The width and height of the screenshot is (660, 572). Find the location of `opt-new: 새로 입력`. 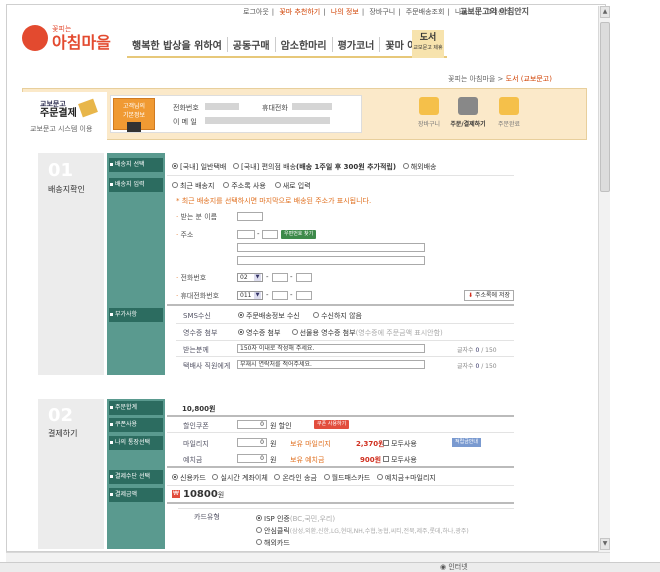

opt-new: 새로 입력 is located at coordinates (297, 186).